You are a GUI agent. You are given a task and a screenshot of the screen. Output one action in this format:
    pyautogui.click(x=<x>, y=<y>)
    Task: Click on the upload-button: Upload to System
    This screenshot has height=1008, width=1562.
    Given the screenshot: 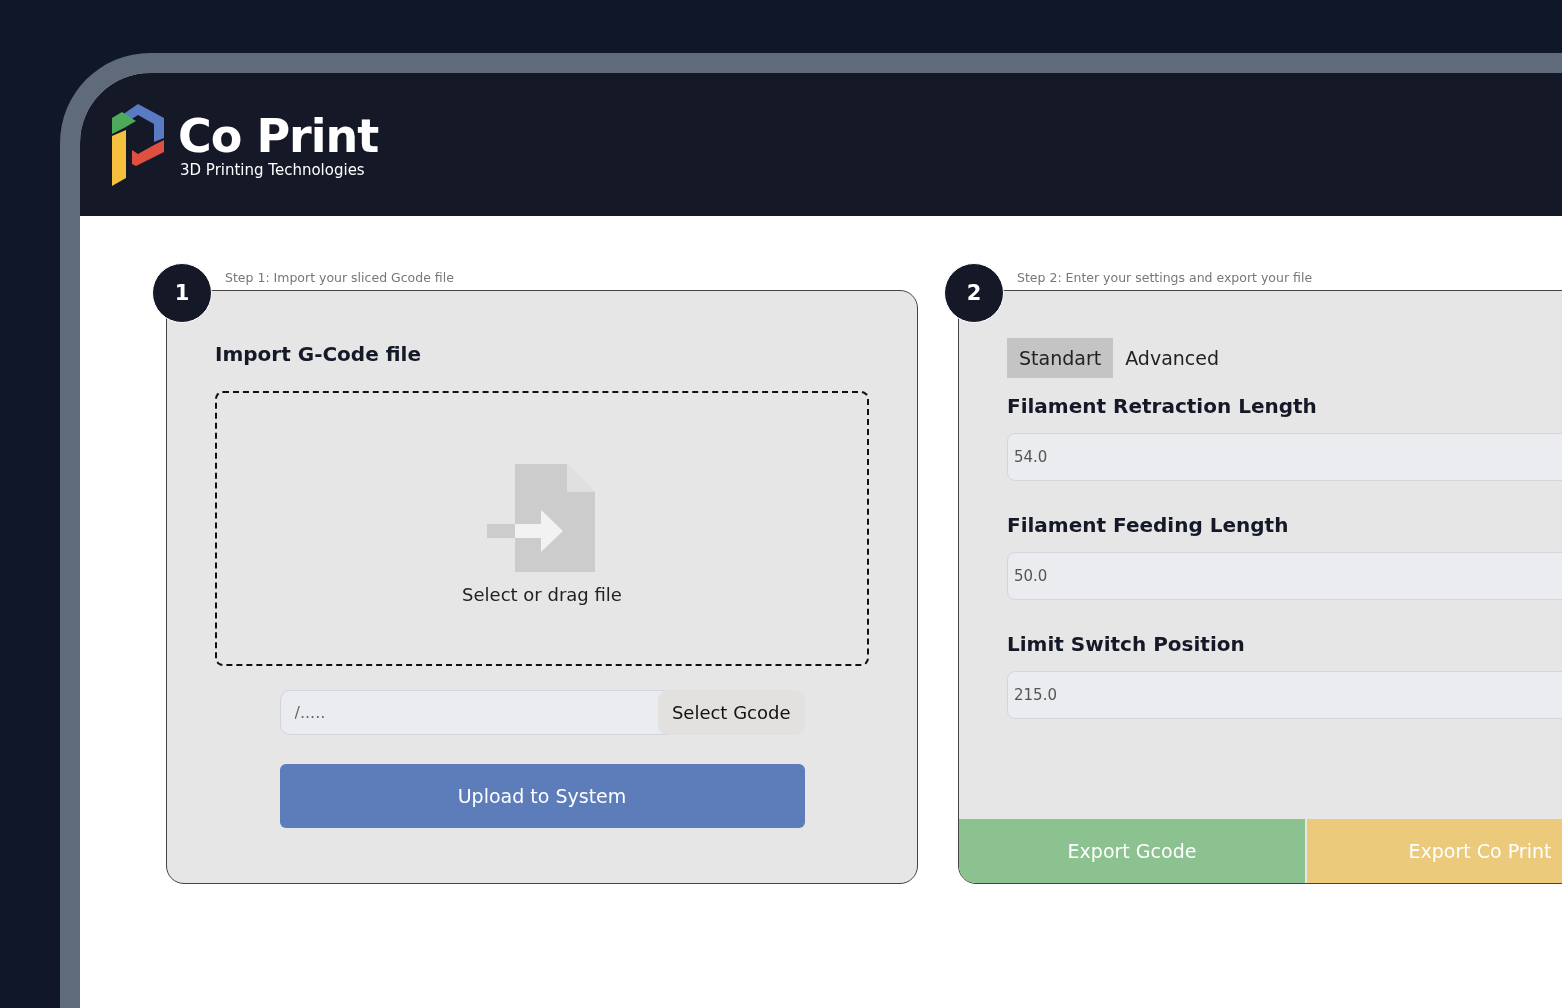 What is the action you would take?
    pyautogui.click(x=542, y=796)
    